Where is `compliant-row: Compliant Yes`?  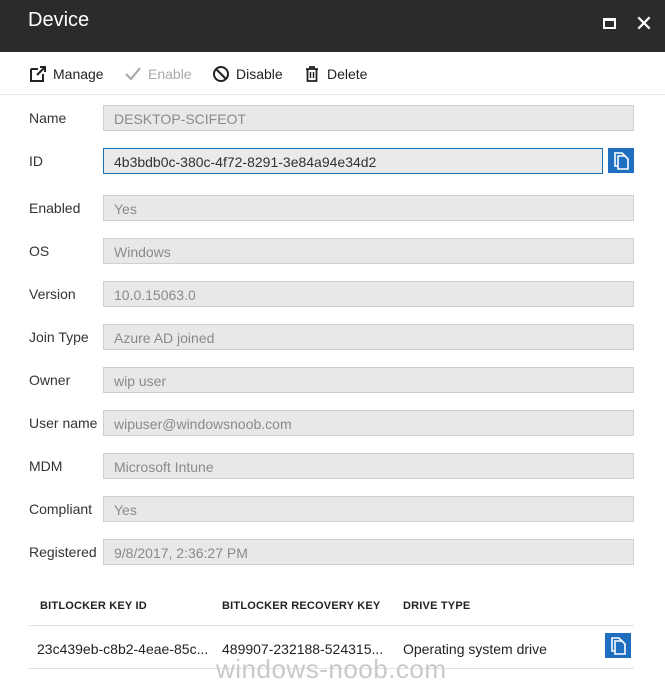
compliant-row: Compliant Yes is located at coordinates (332, 509).